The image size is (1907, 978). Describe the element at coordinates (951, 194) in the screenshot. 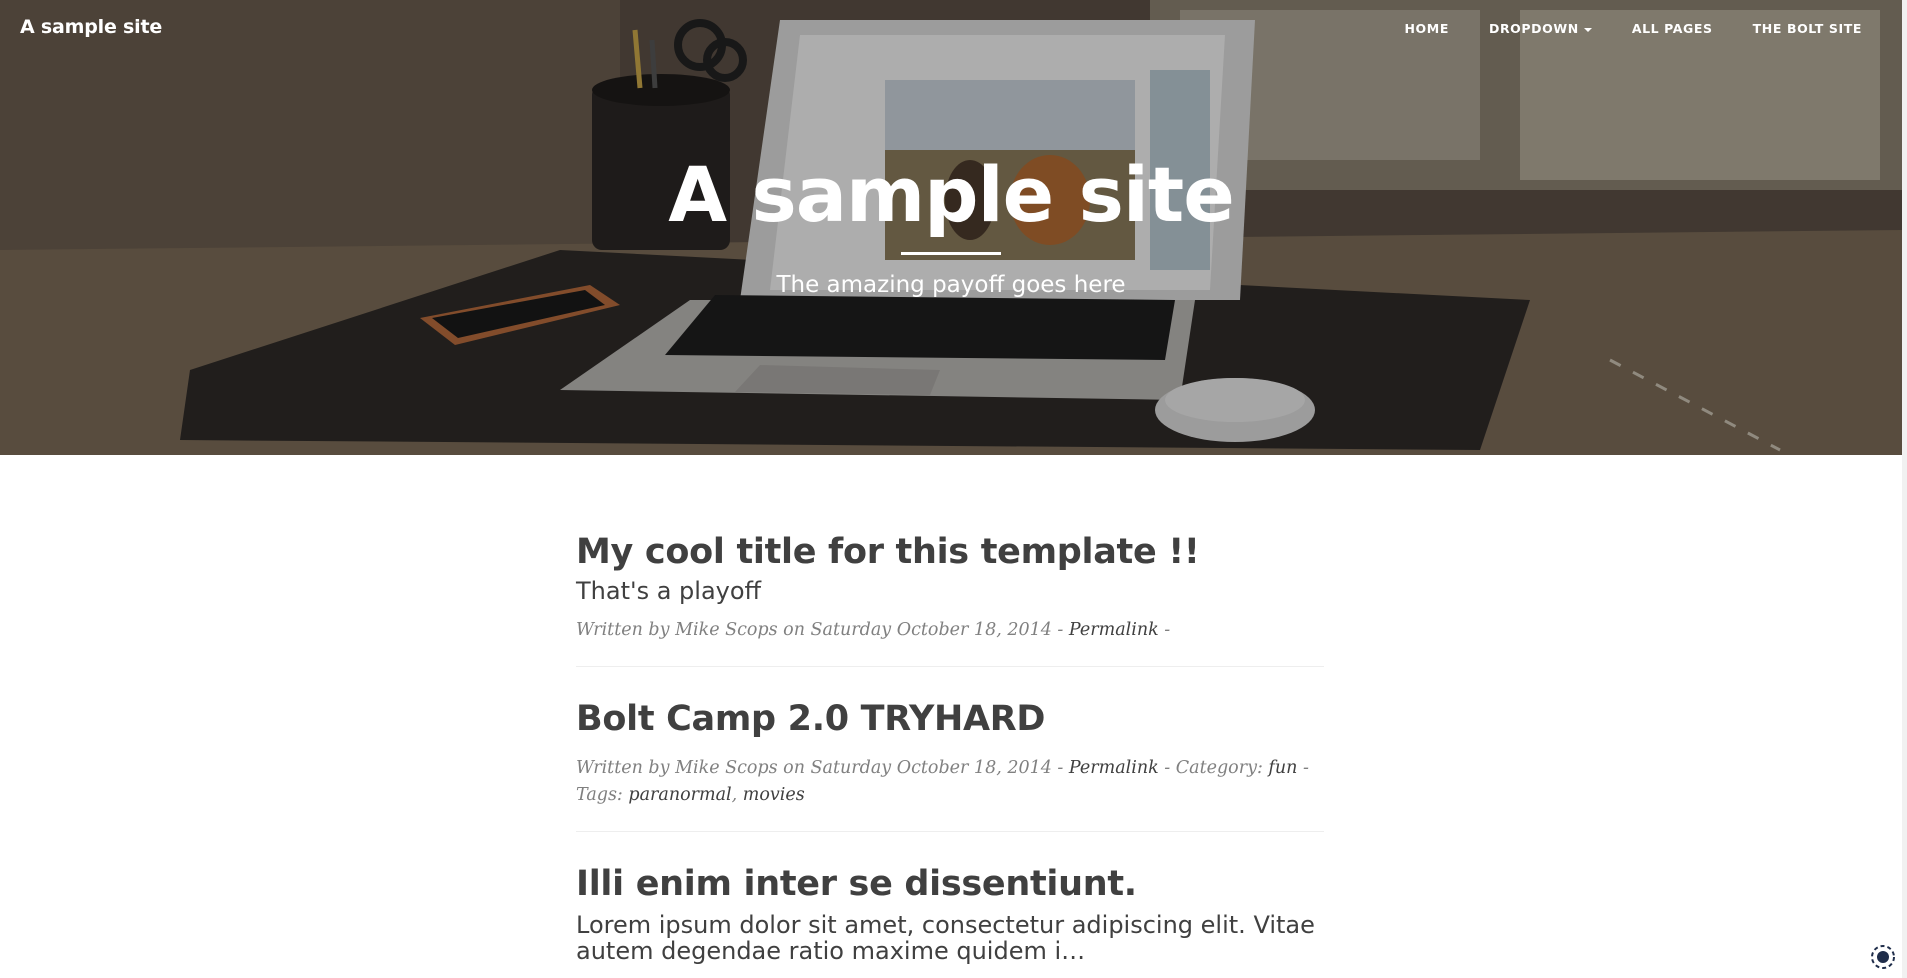

I see `hero-title: A sample site` at that location.